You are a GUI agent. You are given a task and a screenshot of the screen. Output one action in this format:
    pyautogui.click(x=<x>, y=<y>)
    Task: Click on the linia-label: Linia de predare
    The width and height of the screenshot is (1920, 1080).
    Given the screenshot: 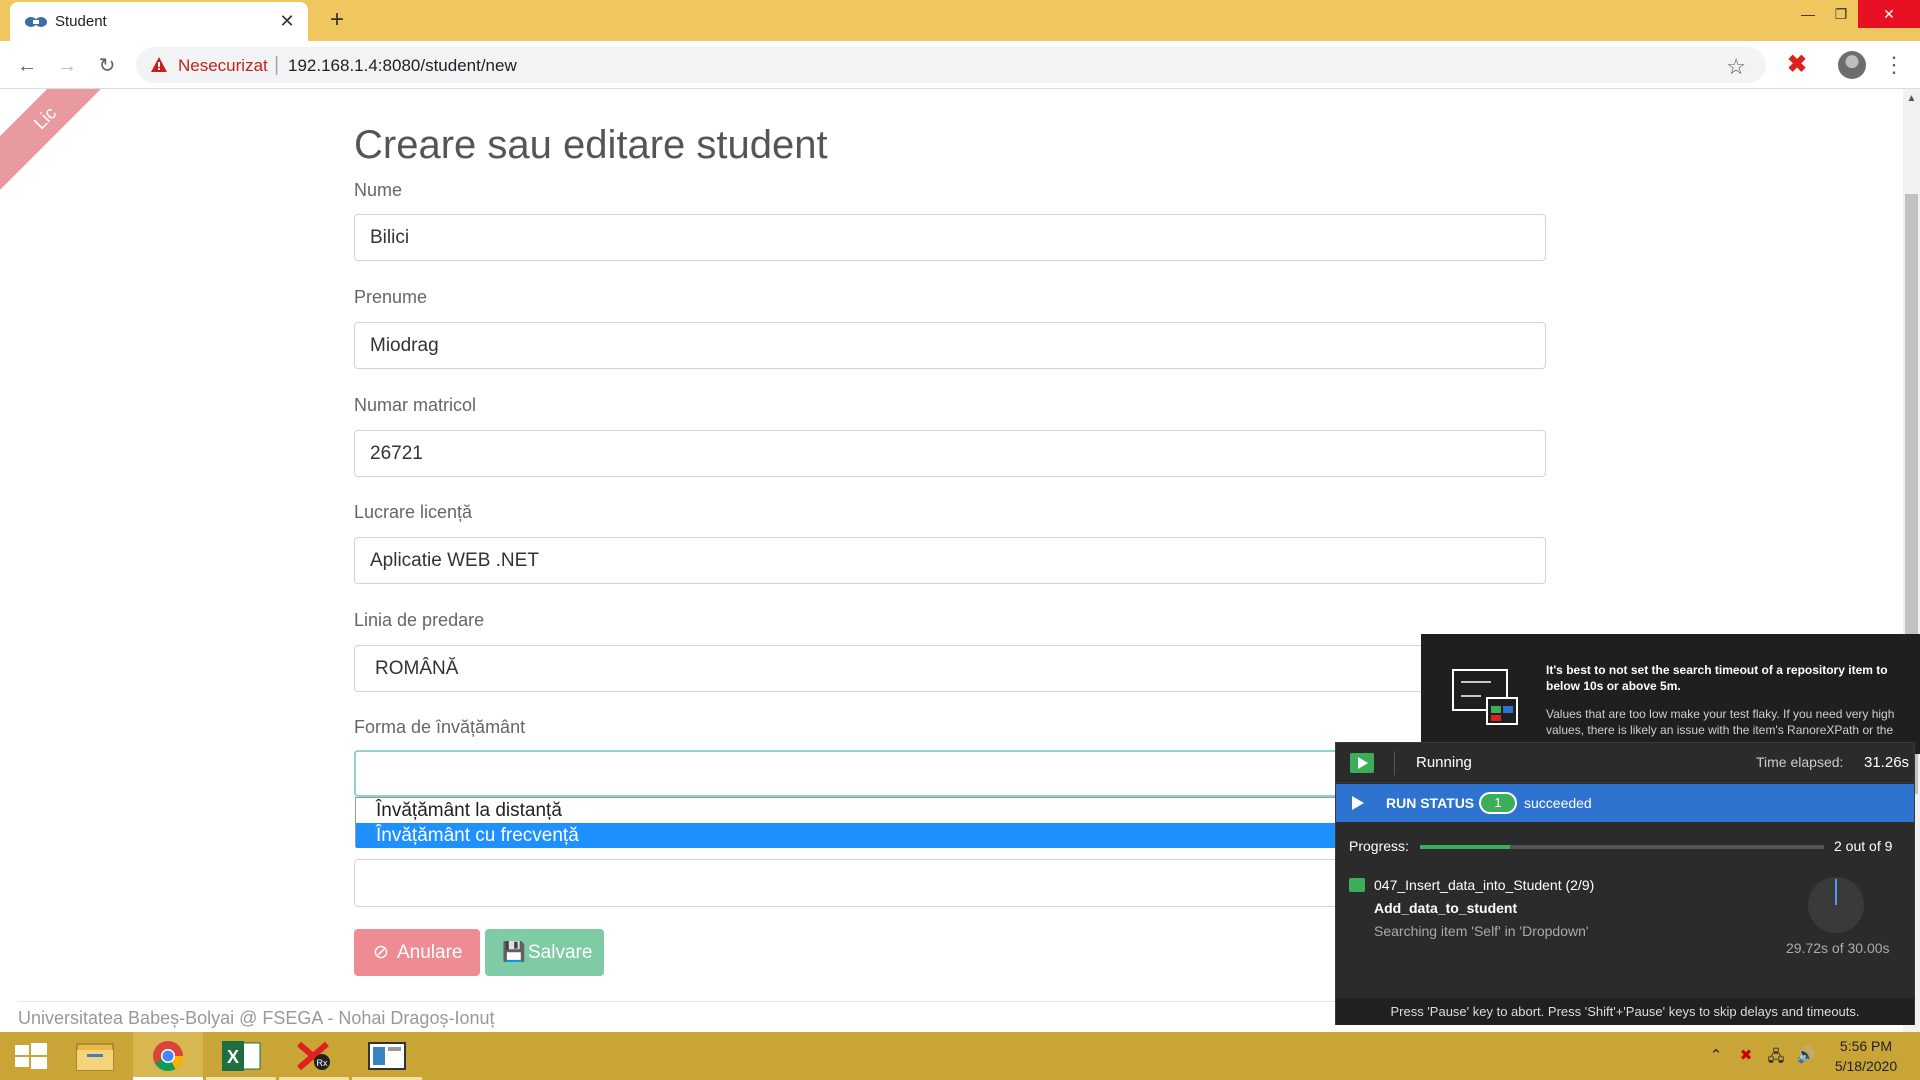 What is the action you would take?
    pyautogui.click(x=419, y=620)
    